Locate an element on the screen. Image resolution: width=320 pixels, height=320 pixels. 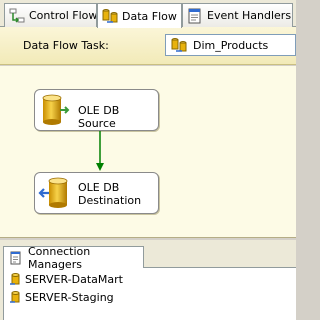
data-path-arrow is located at coordinates (100, 151).